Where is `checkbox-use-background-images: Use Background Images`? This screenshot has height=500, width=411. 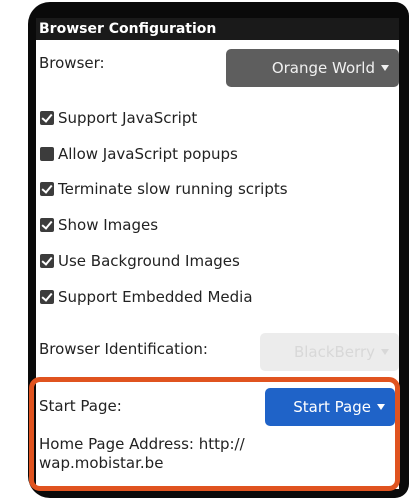
checkbox-use-background-images: Use Background Images is located at coordinates (140, 261).